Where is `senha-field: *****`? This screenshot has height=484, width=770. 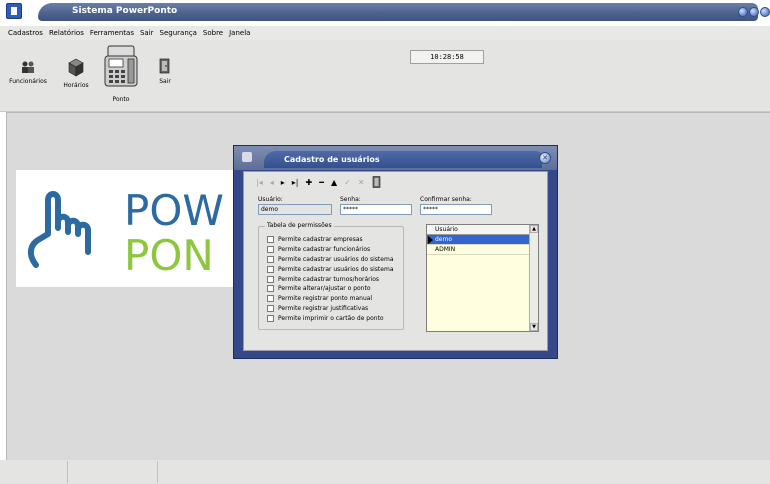
senha-field: ***** is located at coordinates (376, 209).